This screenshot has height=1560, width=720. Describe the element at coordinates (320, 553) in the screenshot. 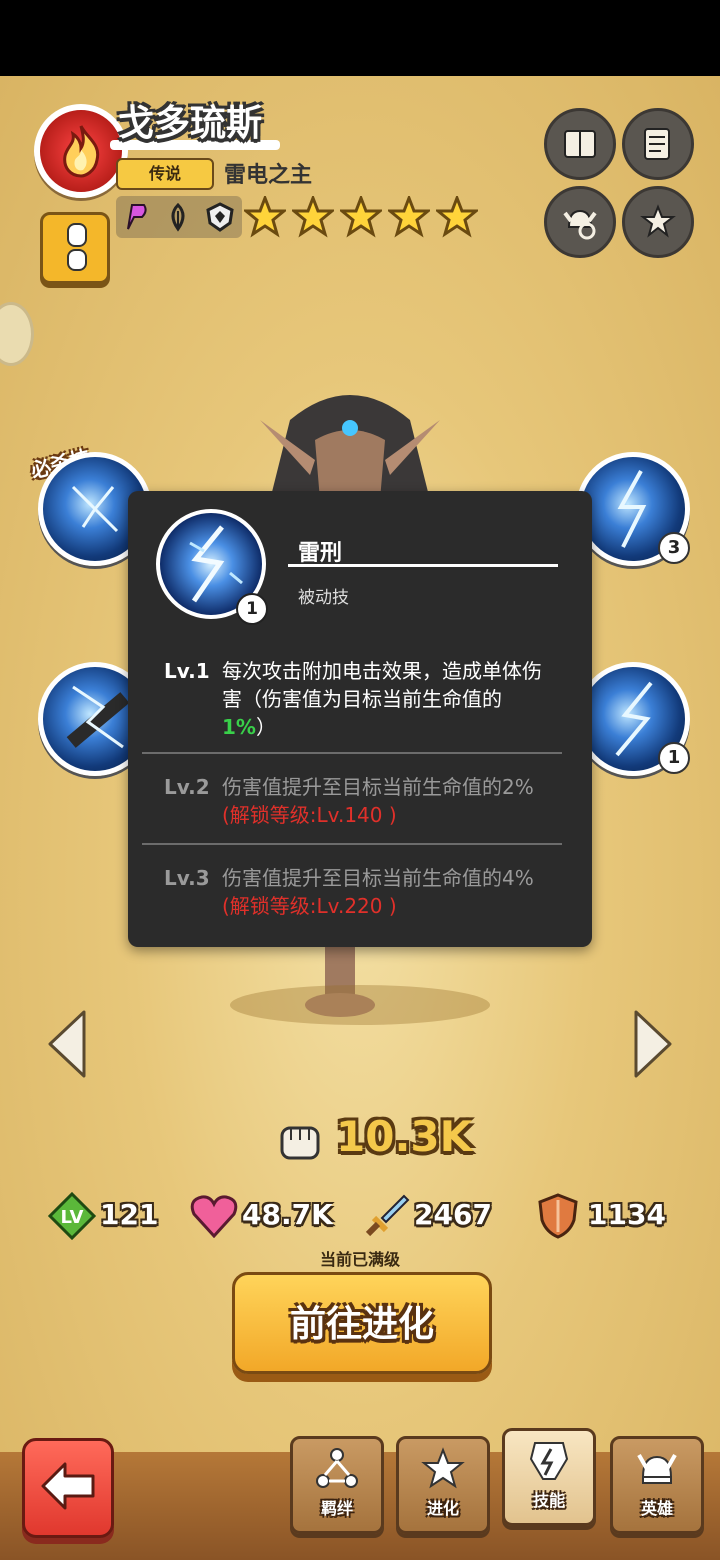

I see `skill-name: 雷刑` at that location.